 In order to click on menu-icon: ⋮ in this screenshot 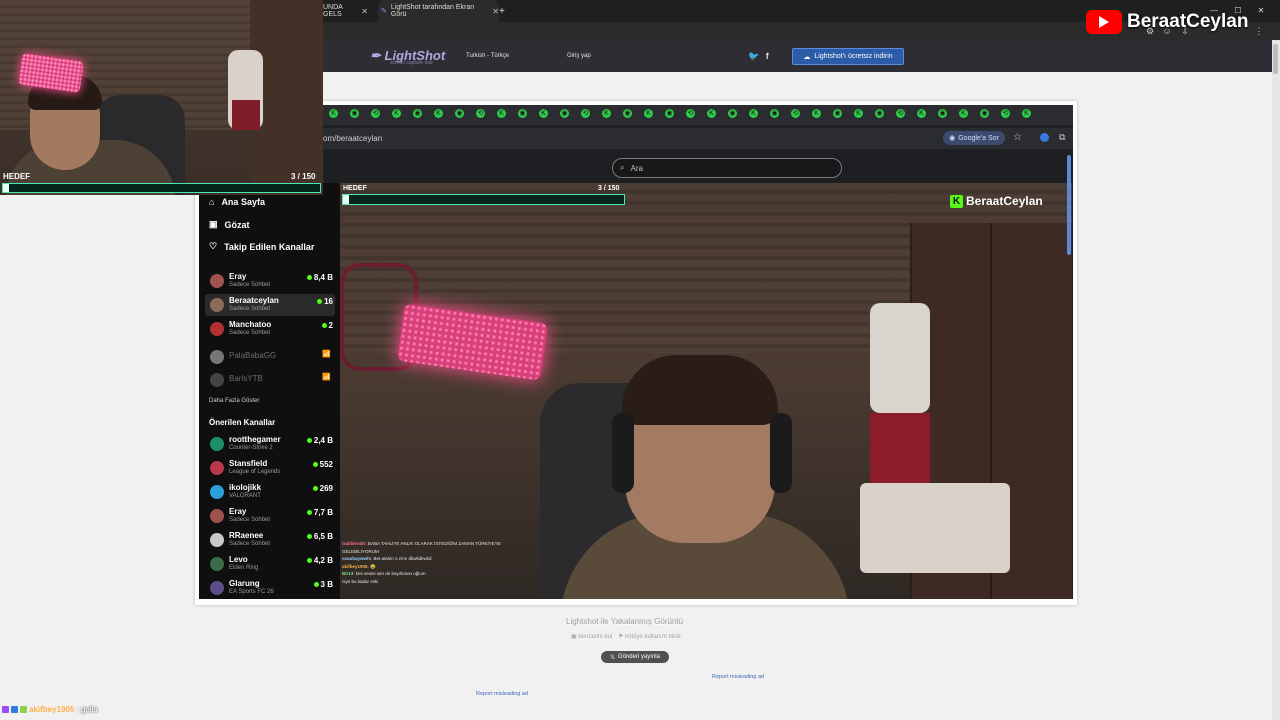, I will do `click(1259, 31)`.